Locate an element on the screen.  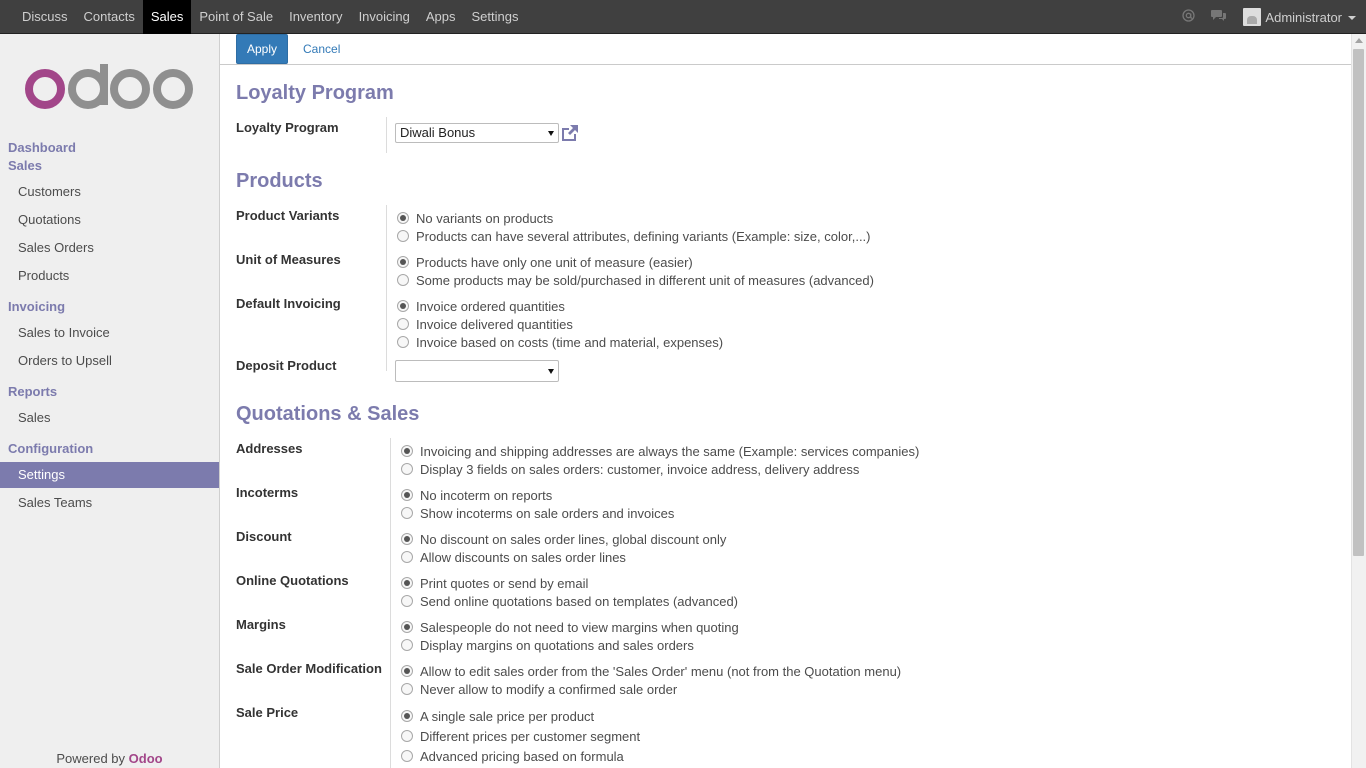
radio-allow-discounts: Allow discounts on sales order lines is located at coordinates (513, 557).